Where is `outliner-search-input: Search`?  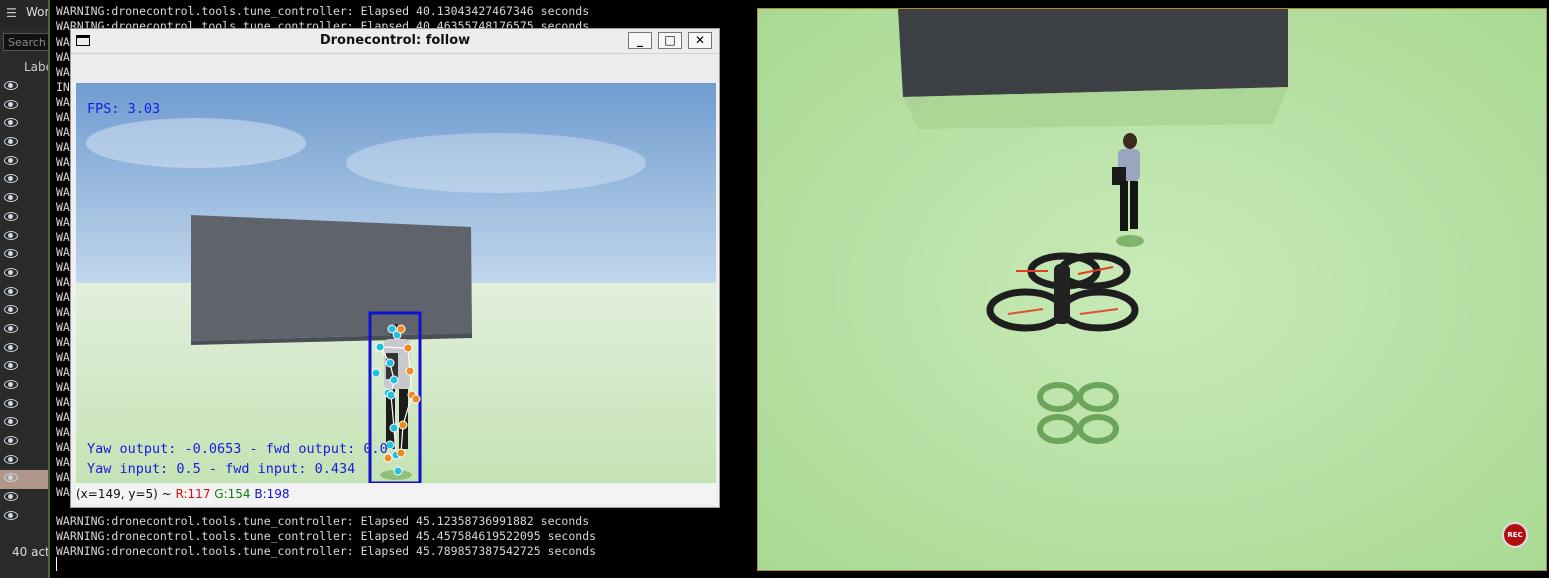 outliner-search-input: Search is located at coordinates (26, 42).